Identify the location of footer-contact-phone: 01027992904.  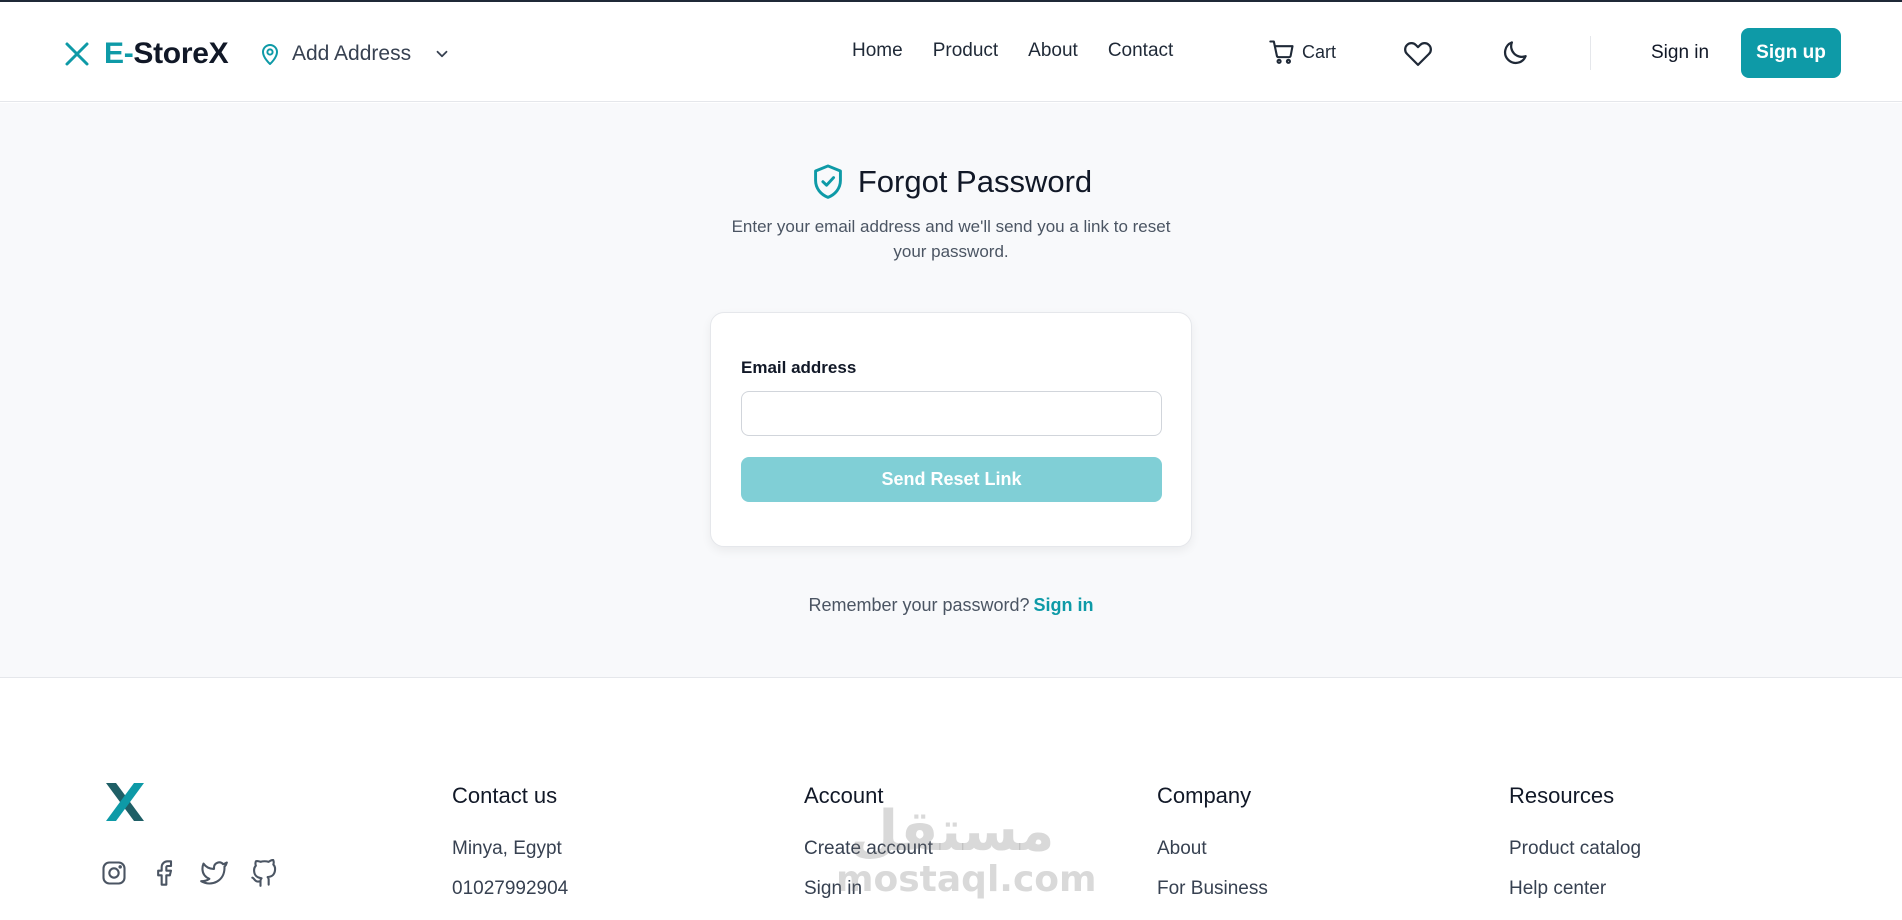
(510, 888).